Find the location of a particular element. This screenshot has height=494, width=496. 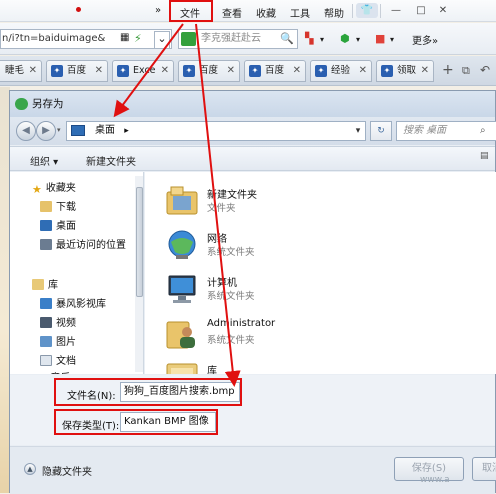

organize-button: 组织 ▾ is located at coordinates (44, 160).